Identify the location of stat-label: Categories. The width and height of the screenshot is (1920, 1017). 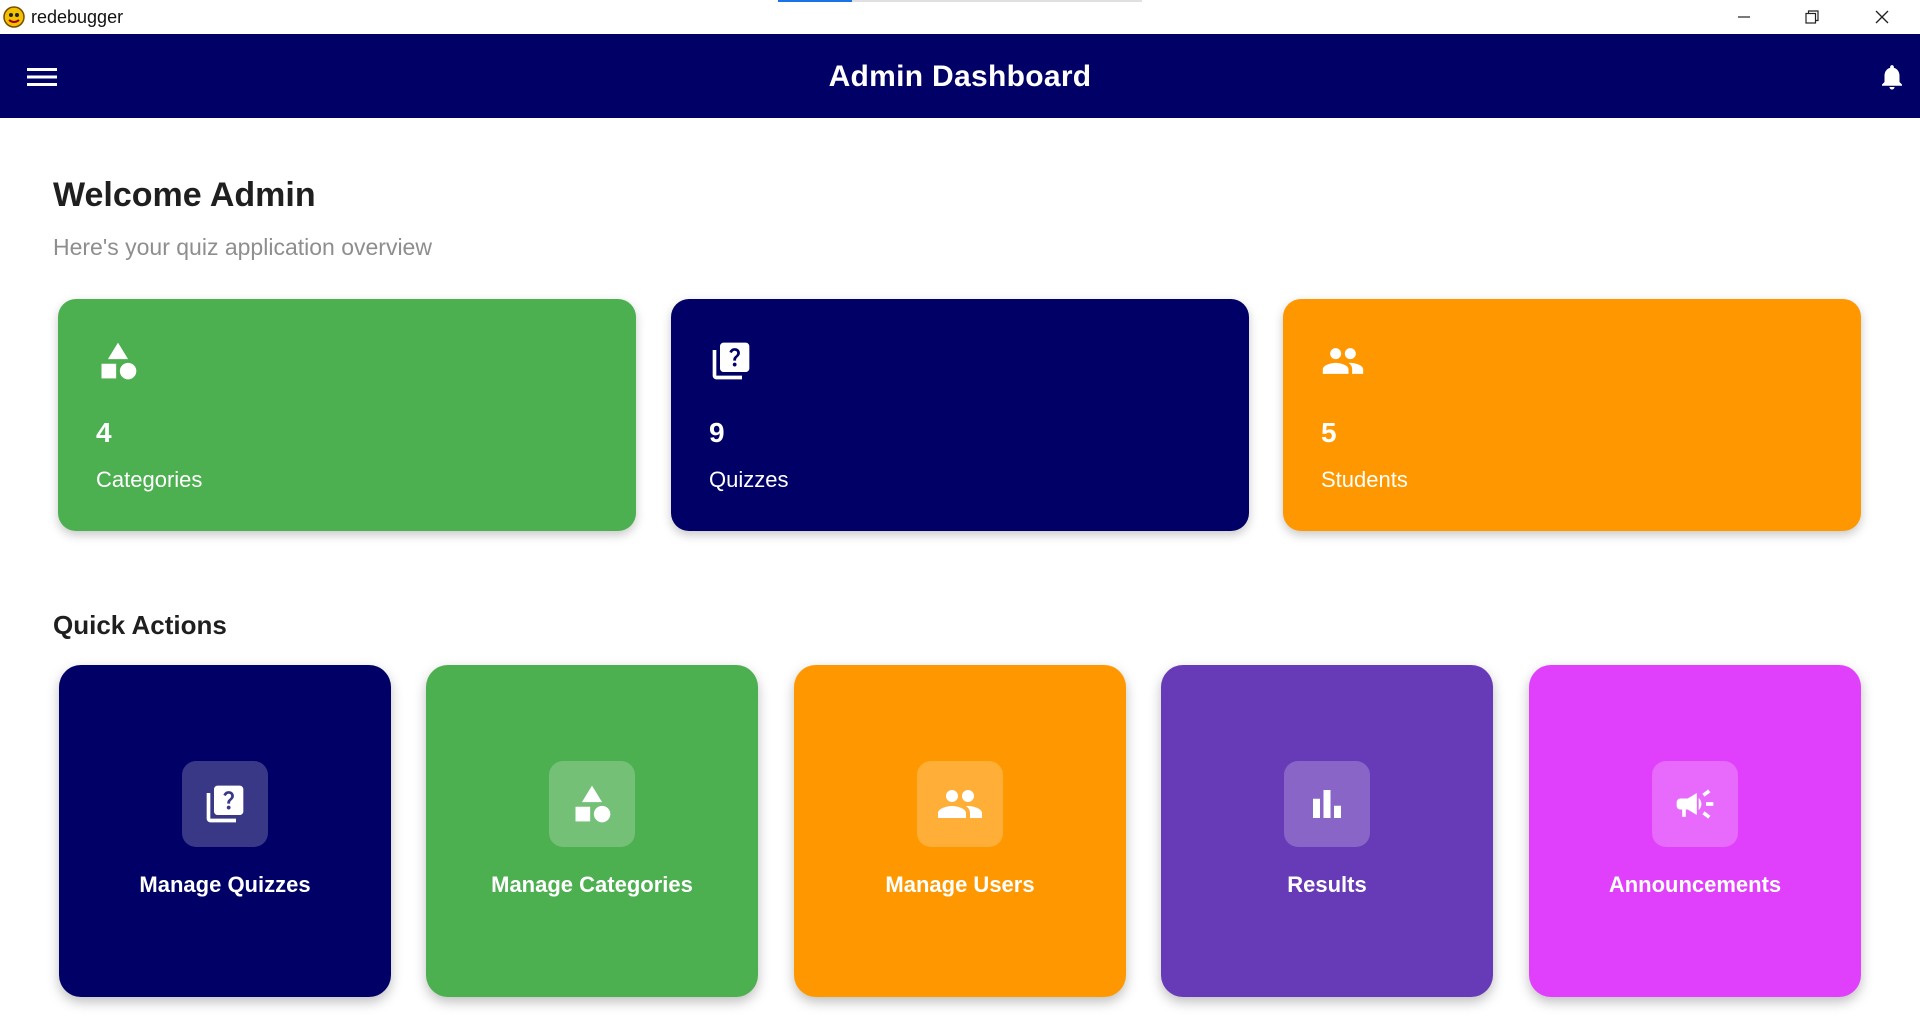
(149, 479).